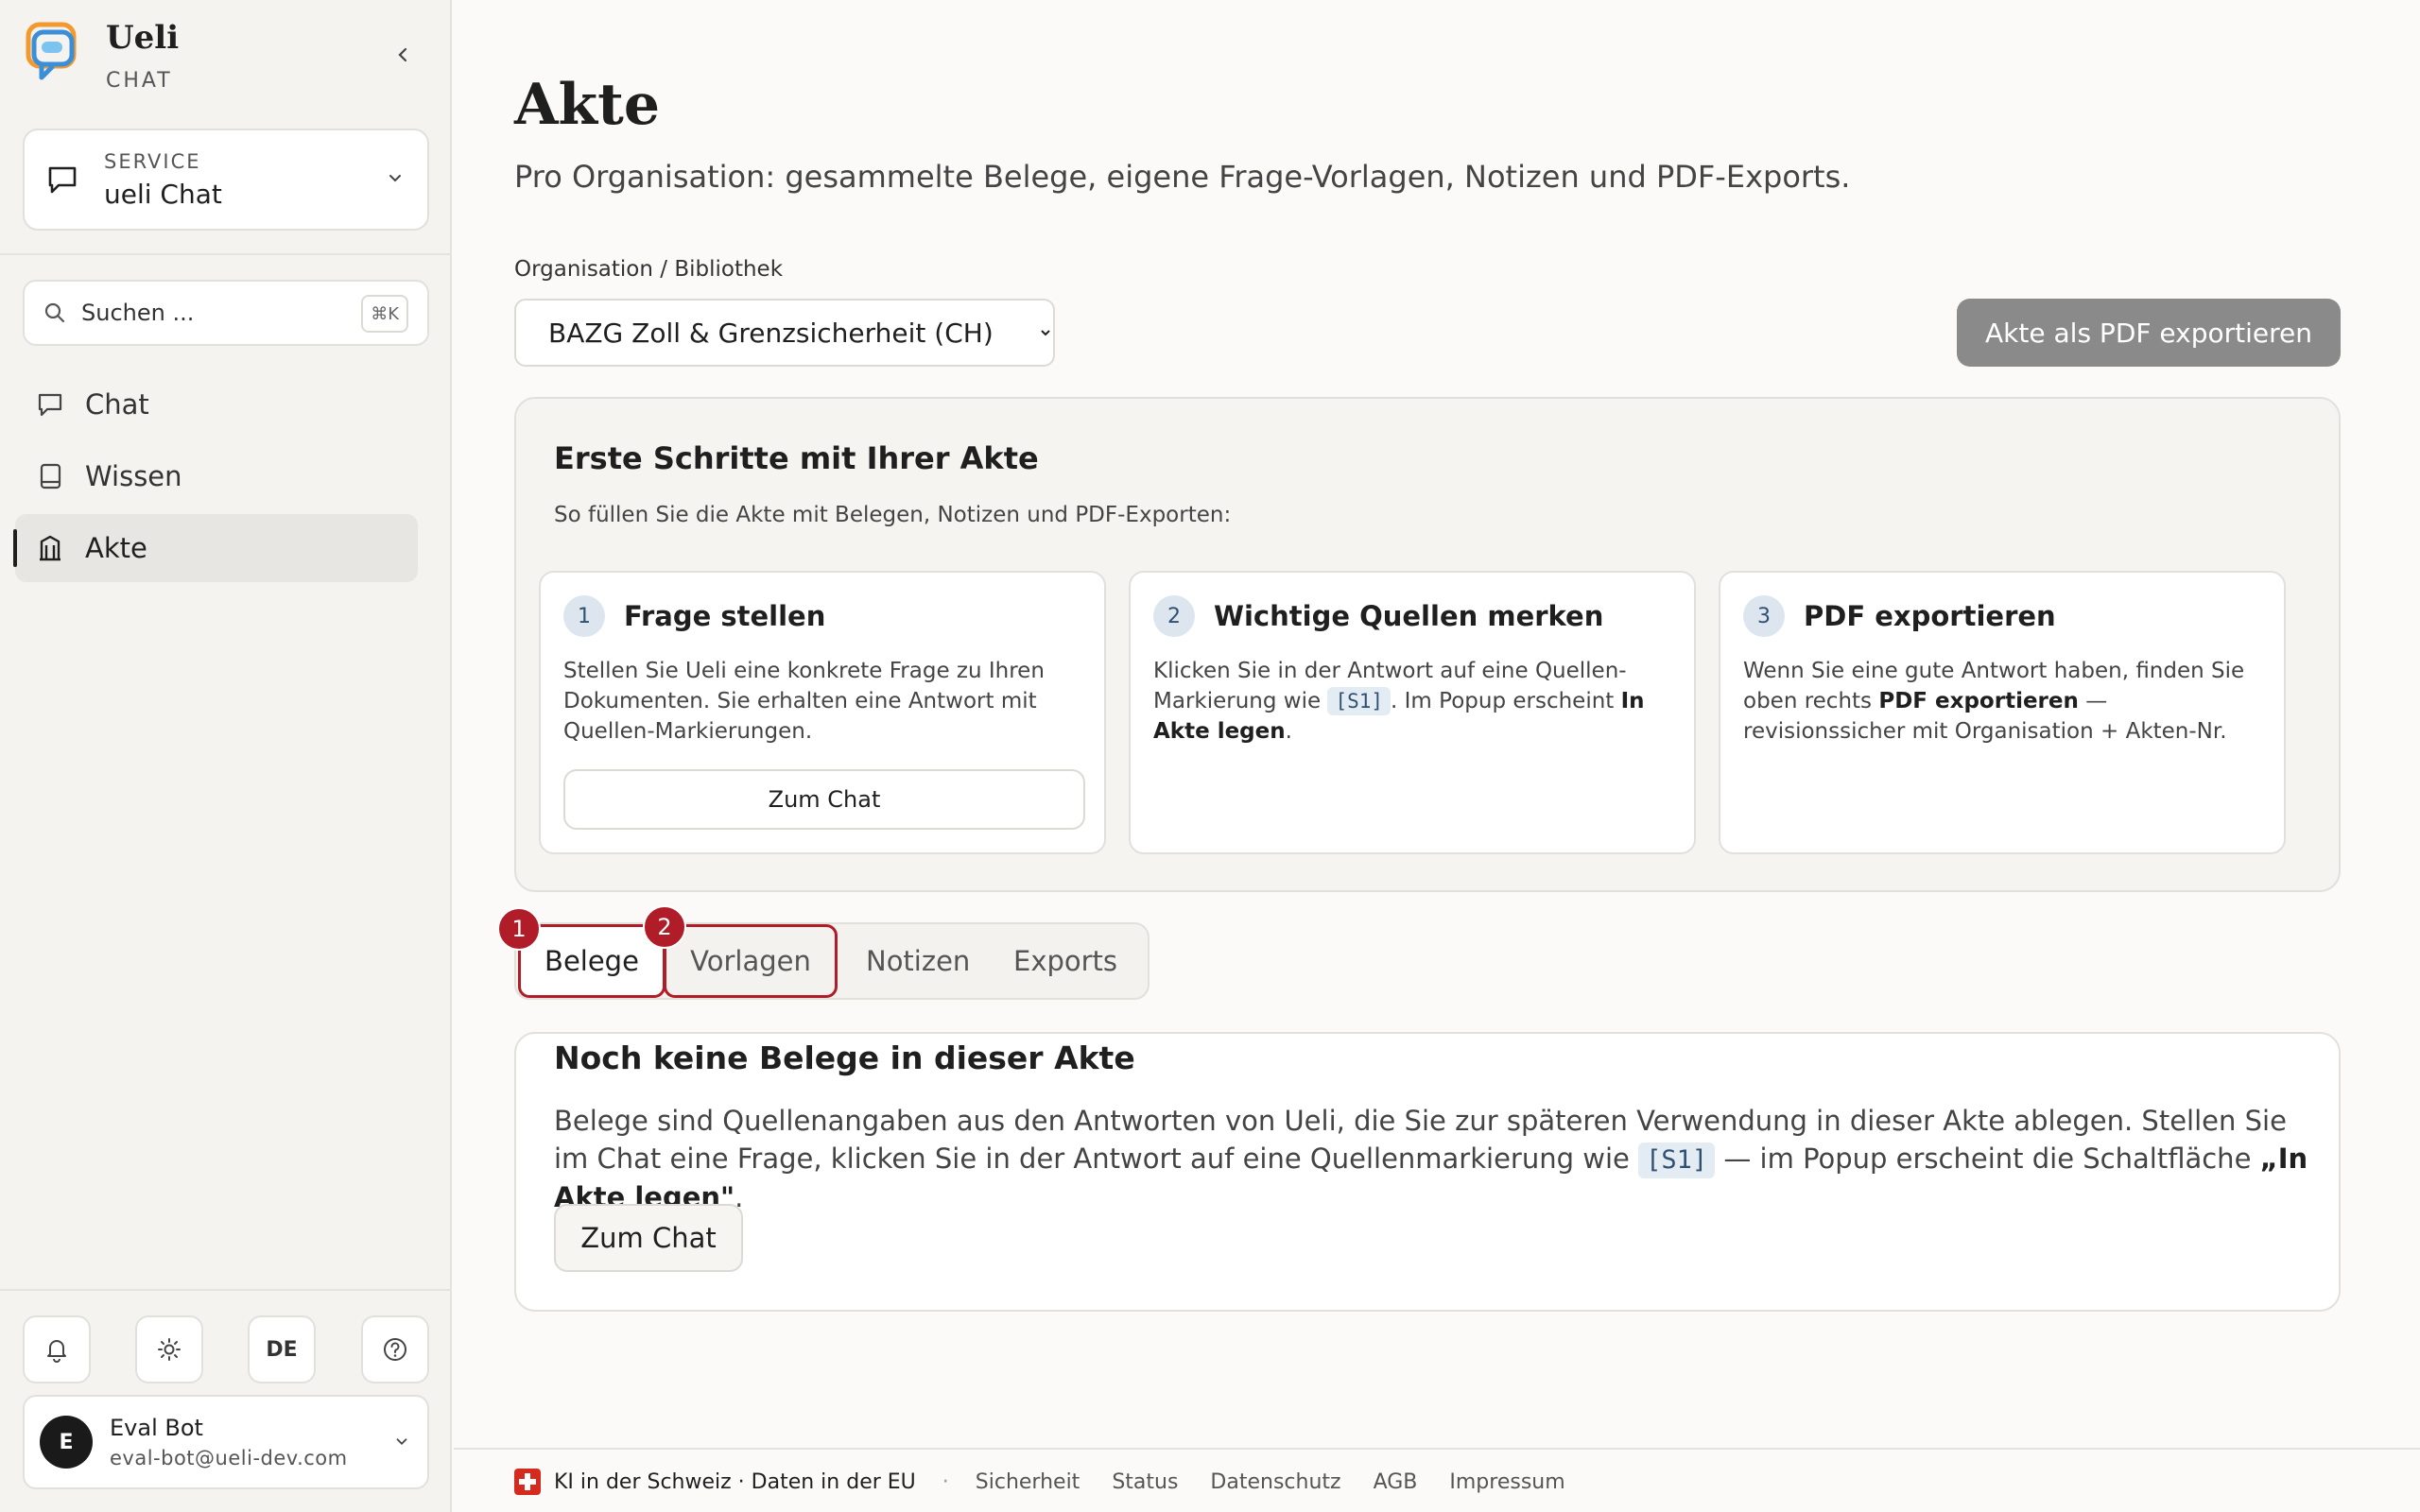  Describe the element at coordinates (153, 161) in the screenshot. I see `service-label: SERVICE` at that location.